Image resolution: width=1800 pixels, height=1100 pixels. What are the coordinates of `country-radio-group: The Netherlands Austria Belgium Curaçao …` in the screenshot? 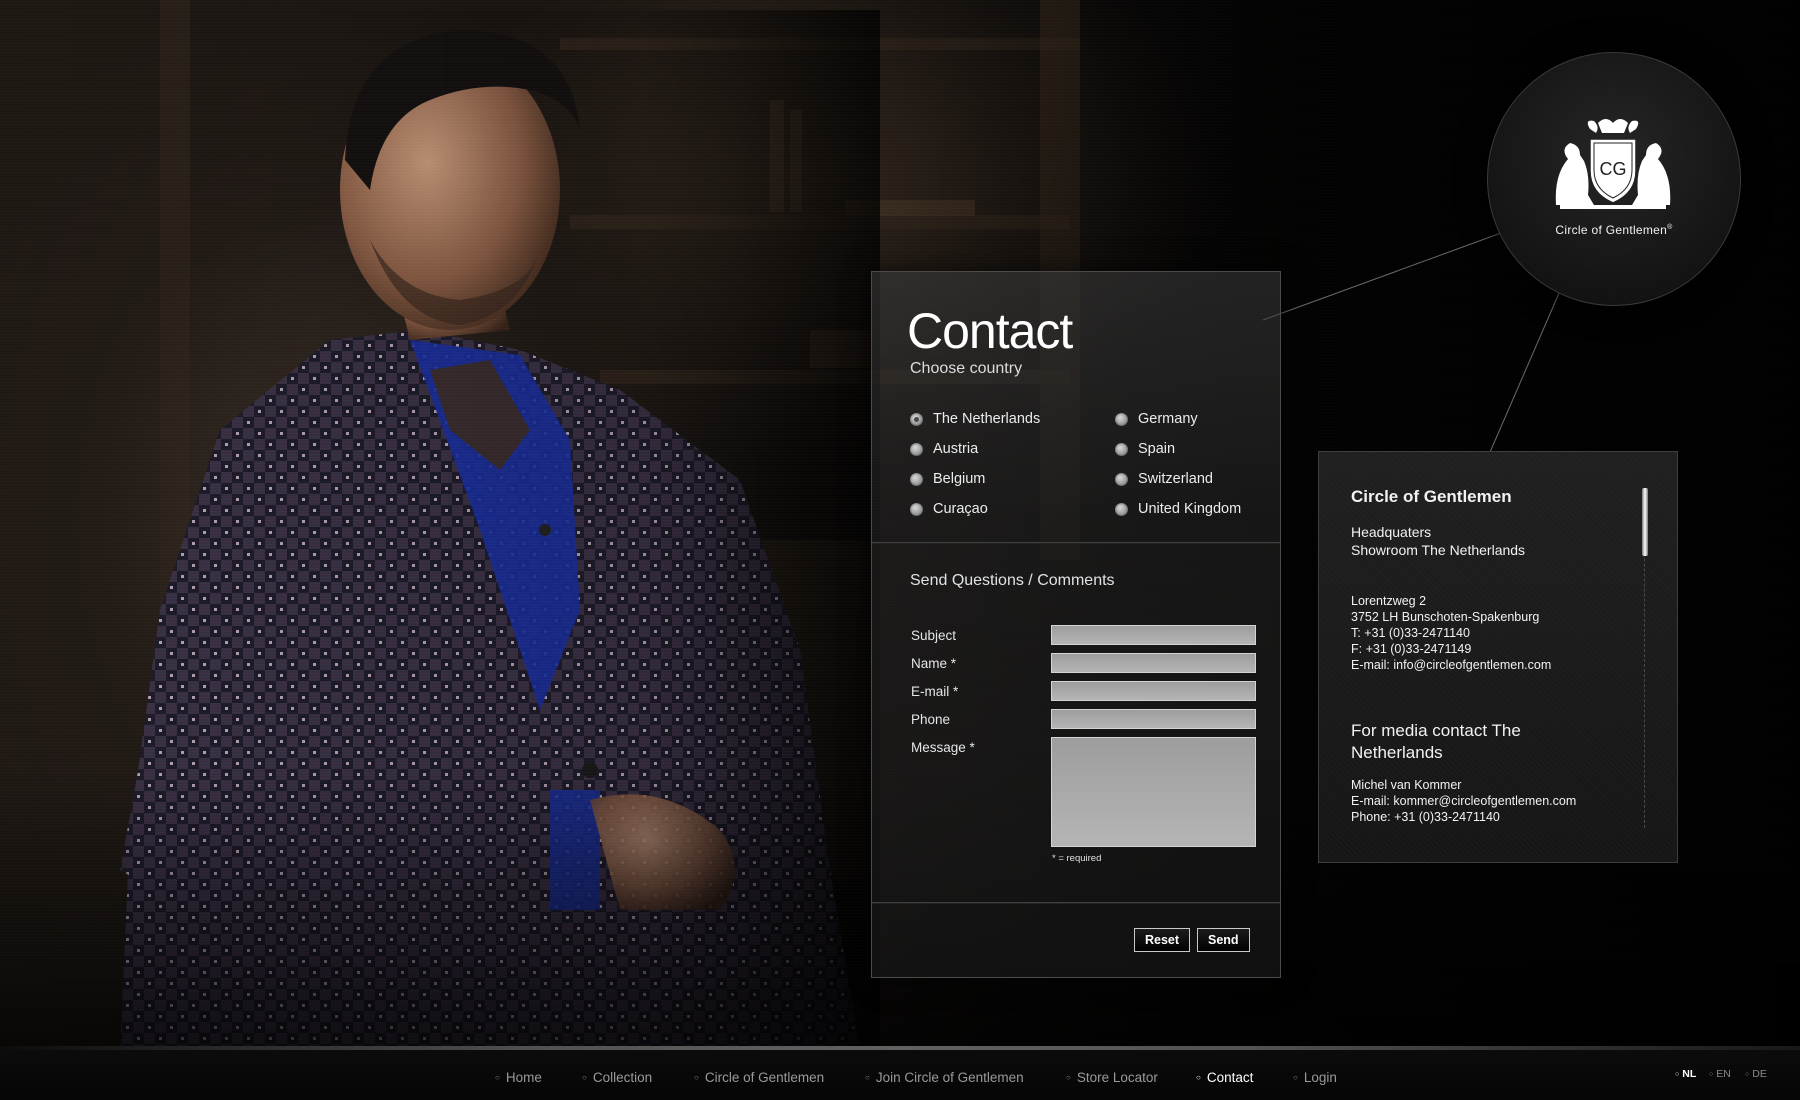 It's located at (1090, 468).